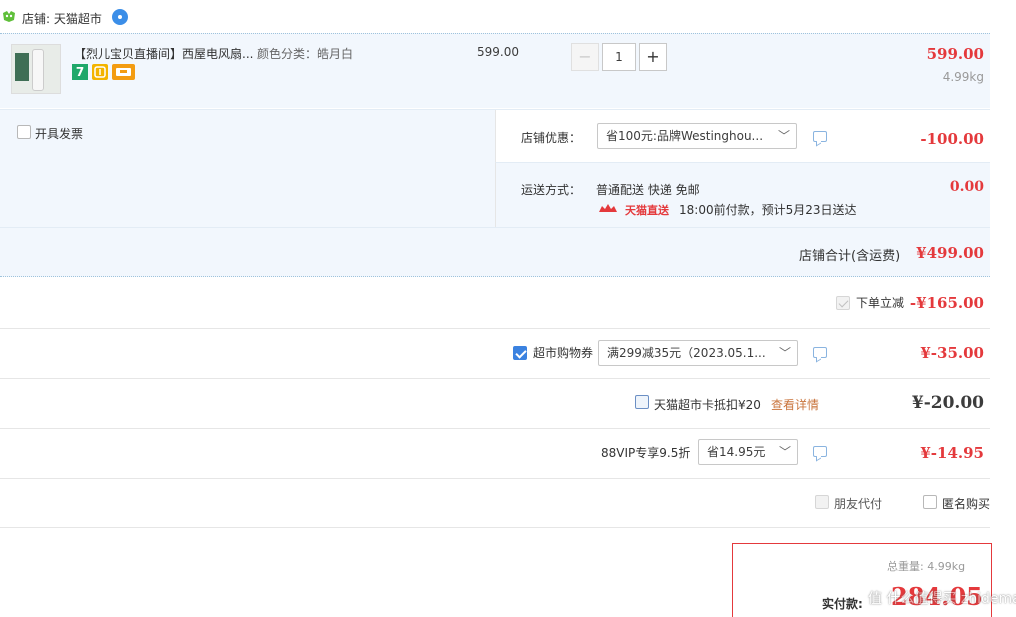 The height and width of the screenshot is (617, 1016). What do you see at coordinates (942, 599) in the screenshot?
I see `watermark-text: 值 什么值得买 zhidemai.com` at bounding box center [942, 599].